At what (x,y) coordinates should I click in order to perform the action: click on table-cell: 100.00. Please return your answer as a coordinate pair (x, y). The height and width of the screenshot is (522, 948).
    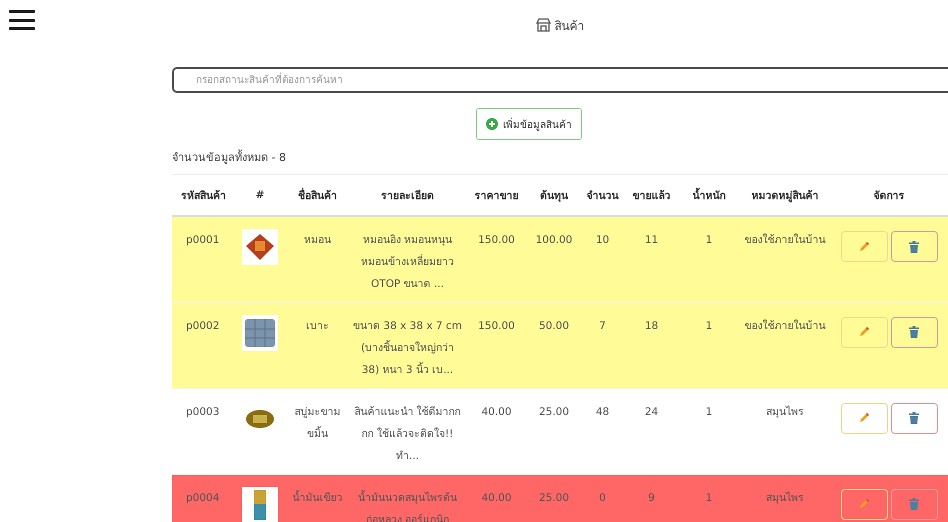
    Looking at the image, I should click on (554, 259).